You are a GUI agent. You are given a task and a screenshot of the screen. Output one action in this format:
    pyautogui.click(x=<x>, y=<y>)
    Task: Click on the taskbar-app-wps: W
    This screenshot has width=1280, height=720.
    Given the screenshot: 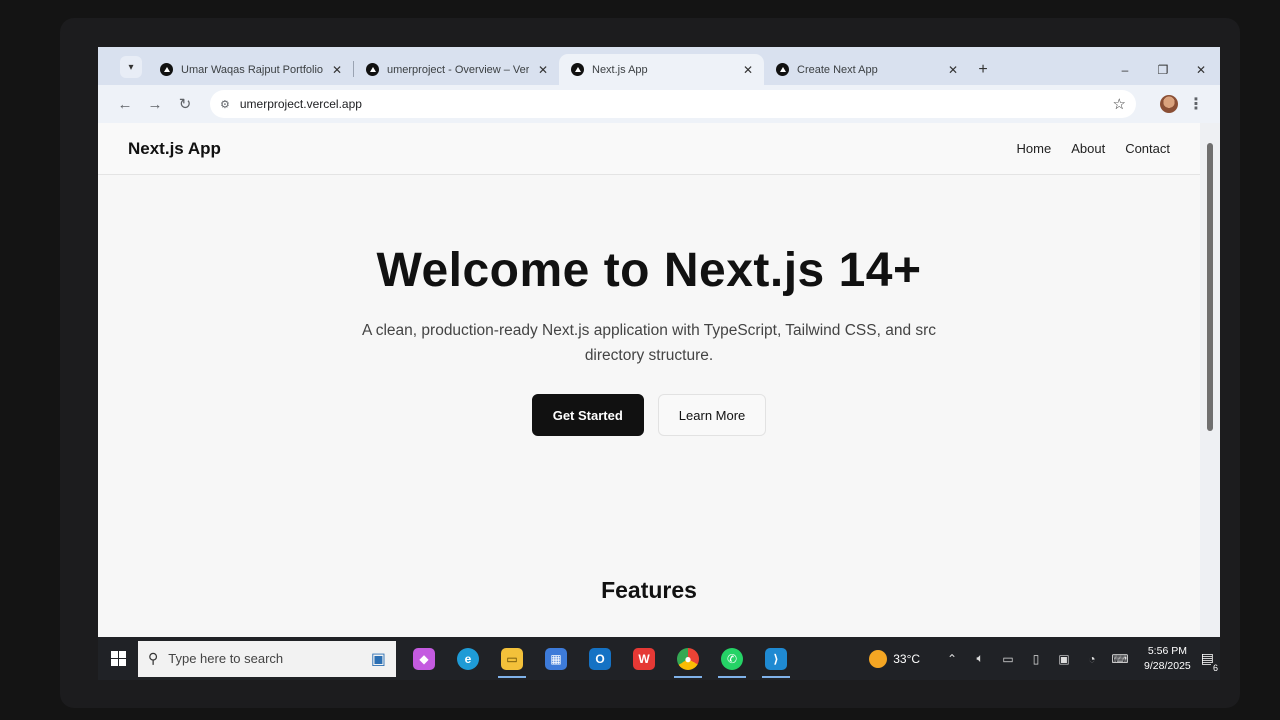 What is the action you would take?
    pyautogui.click(x=644, y=658)
    